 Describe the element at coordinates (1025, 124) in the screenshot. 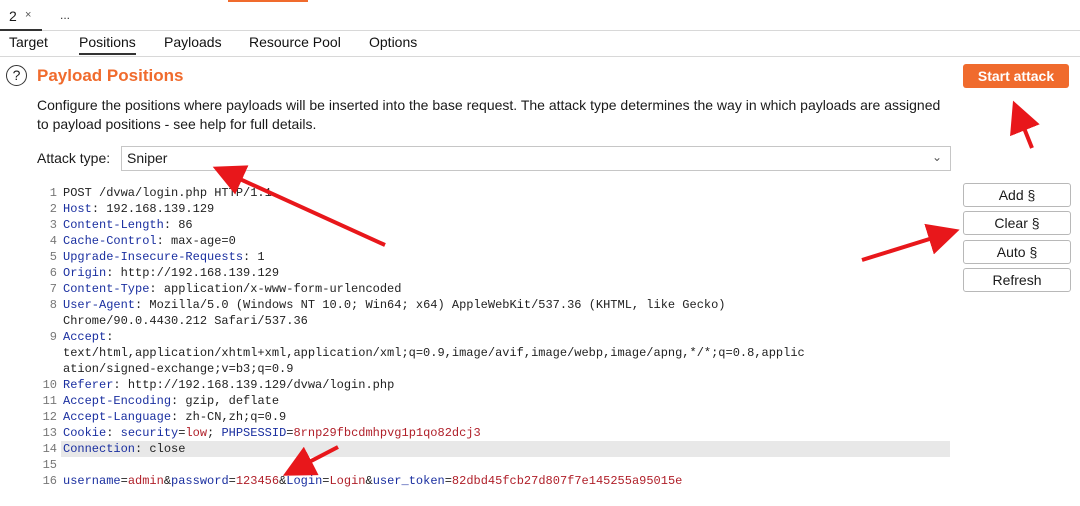

I see `arrow-to-start-attack` at that location.